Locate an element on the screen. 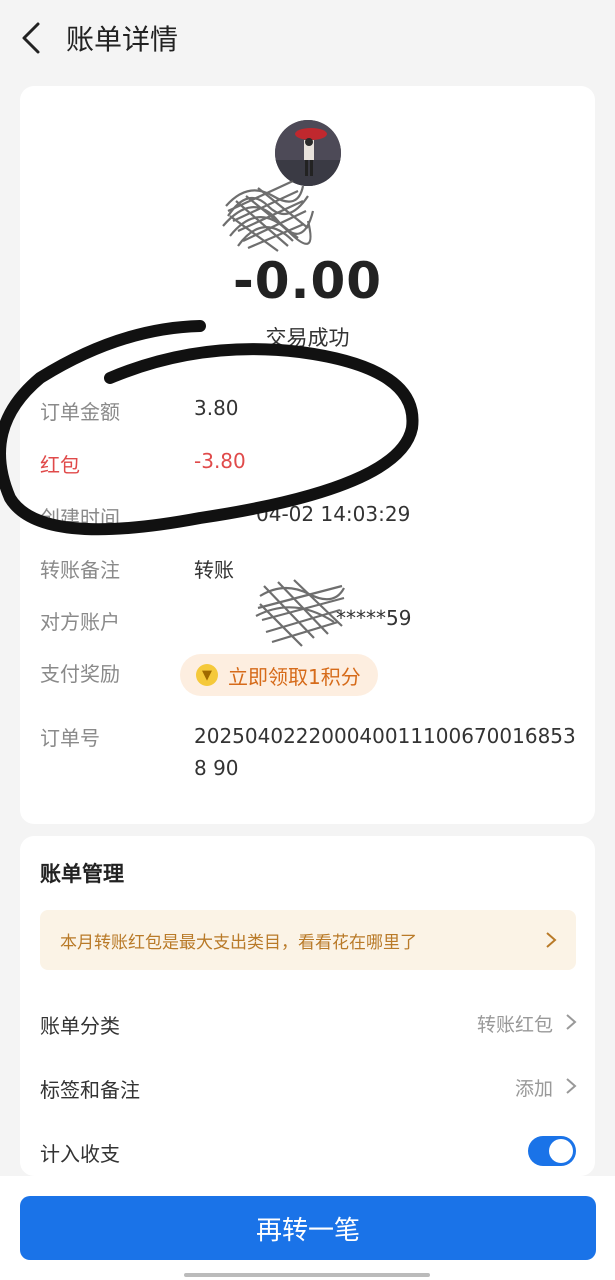 The height and width of the screenshot is (1280, 615). counterparty-account-label: 对方账户 is located at coordinates (80, 622).